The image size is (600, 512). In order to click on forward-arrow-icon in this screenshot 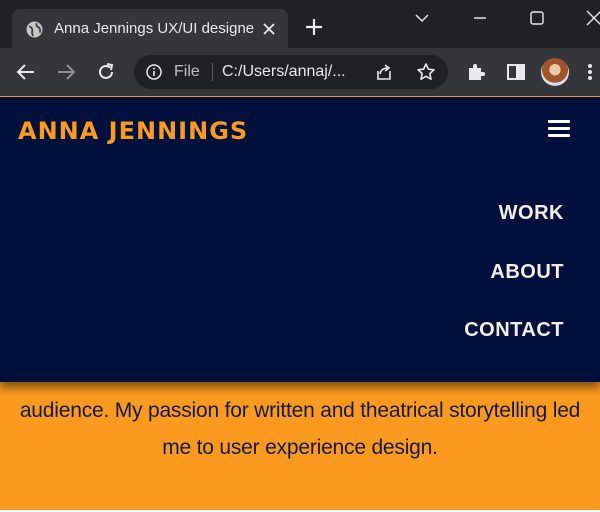, I will do `click(66, 72)`.